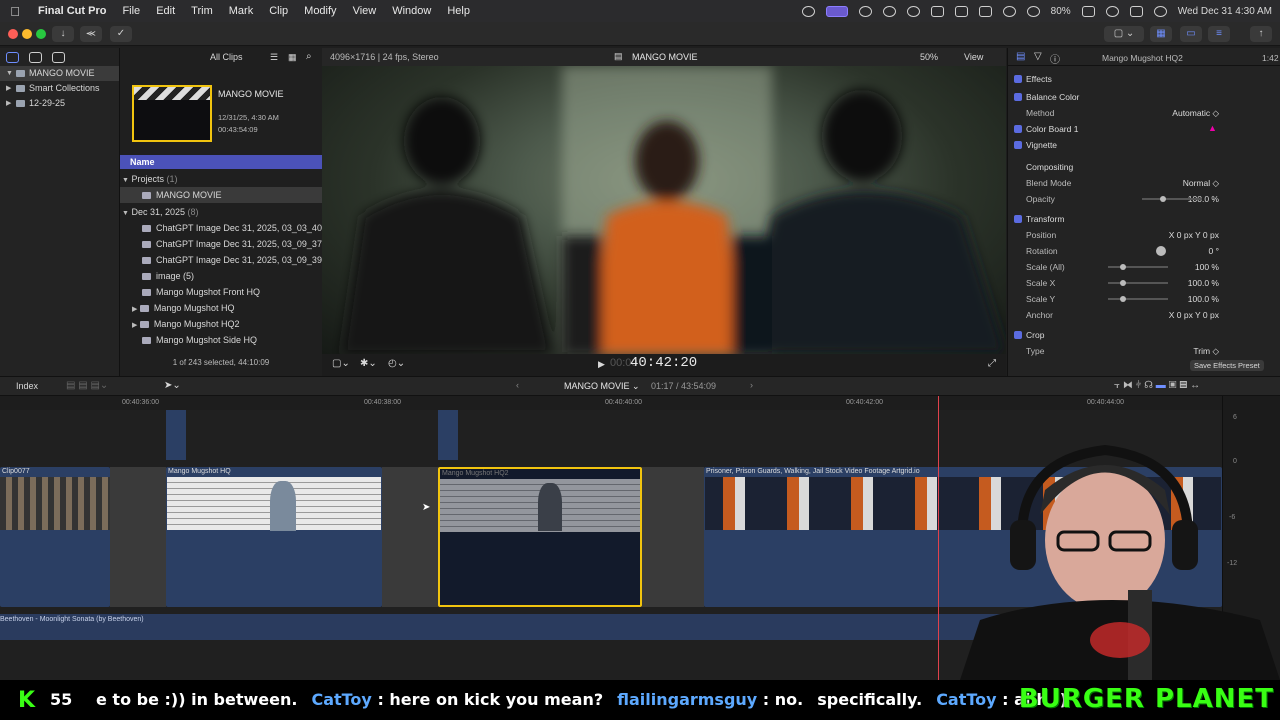 This screenshot has width=1280, height=720. Describe the element at coordinates (663, 363) in the screenshot. I see `timecode-display: 40:42:20` at that location.